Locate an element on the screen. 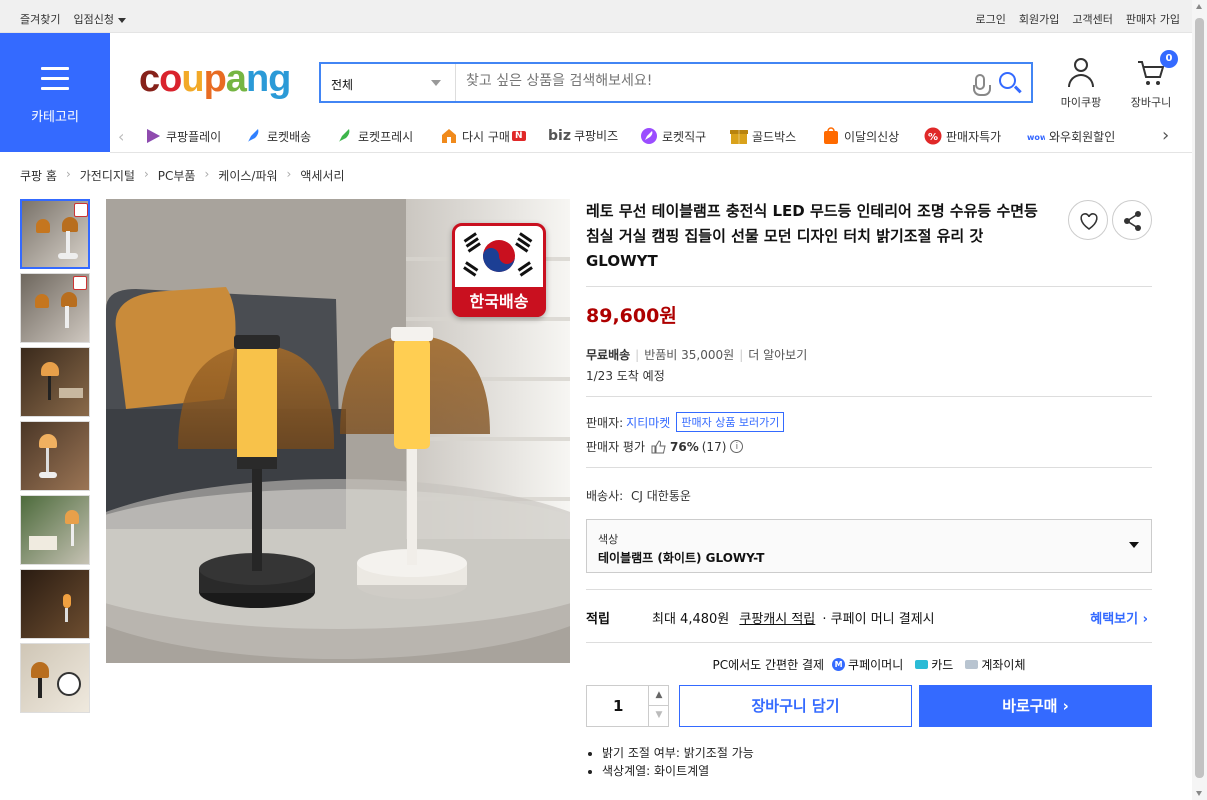  breadcrumb: 쿠팡 홈 › 가전디지털 › PC부품 › 케이스/파워 › 액세서리 is located at coordinates (182, 175).